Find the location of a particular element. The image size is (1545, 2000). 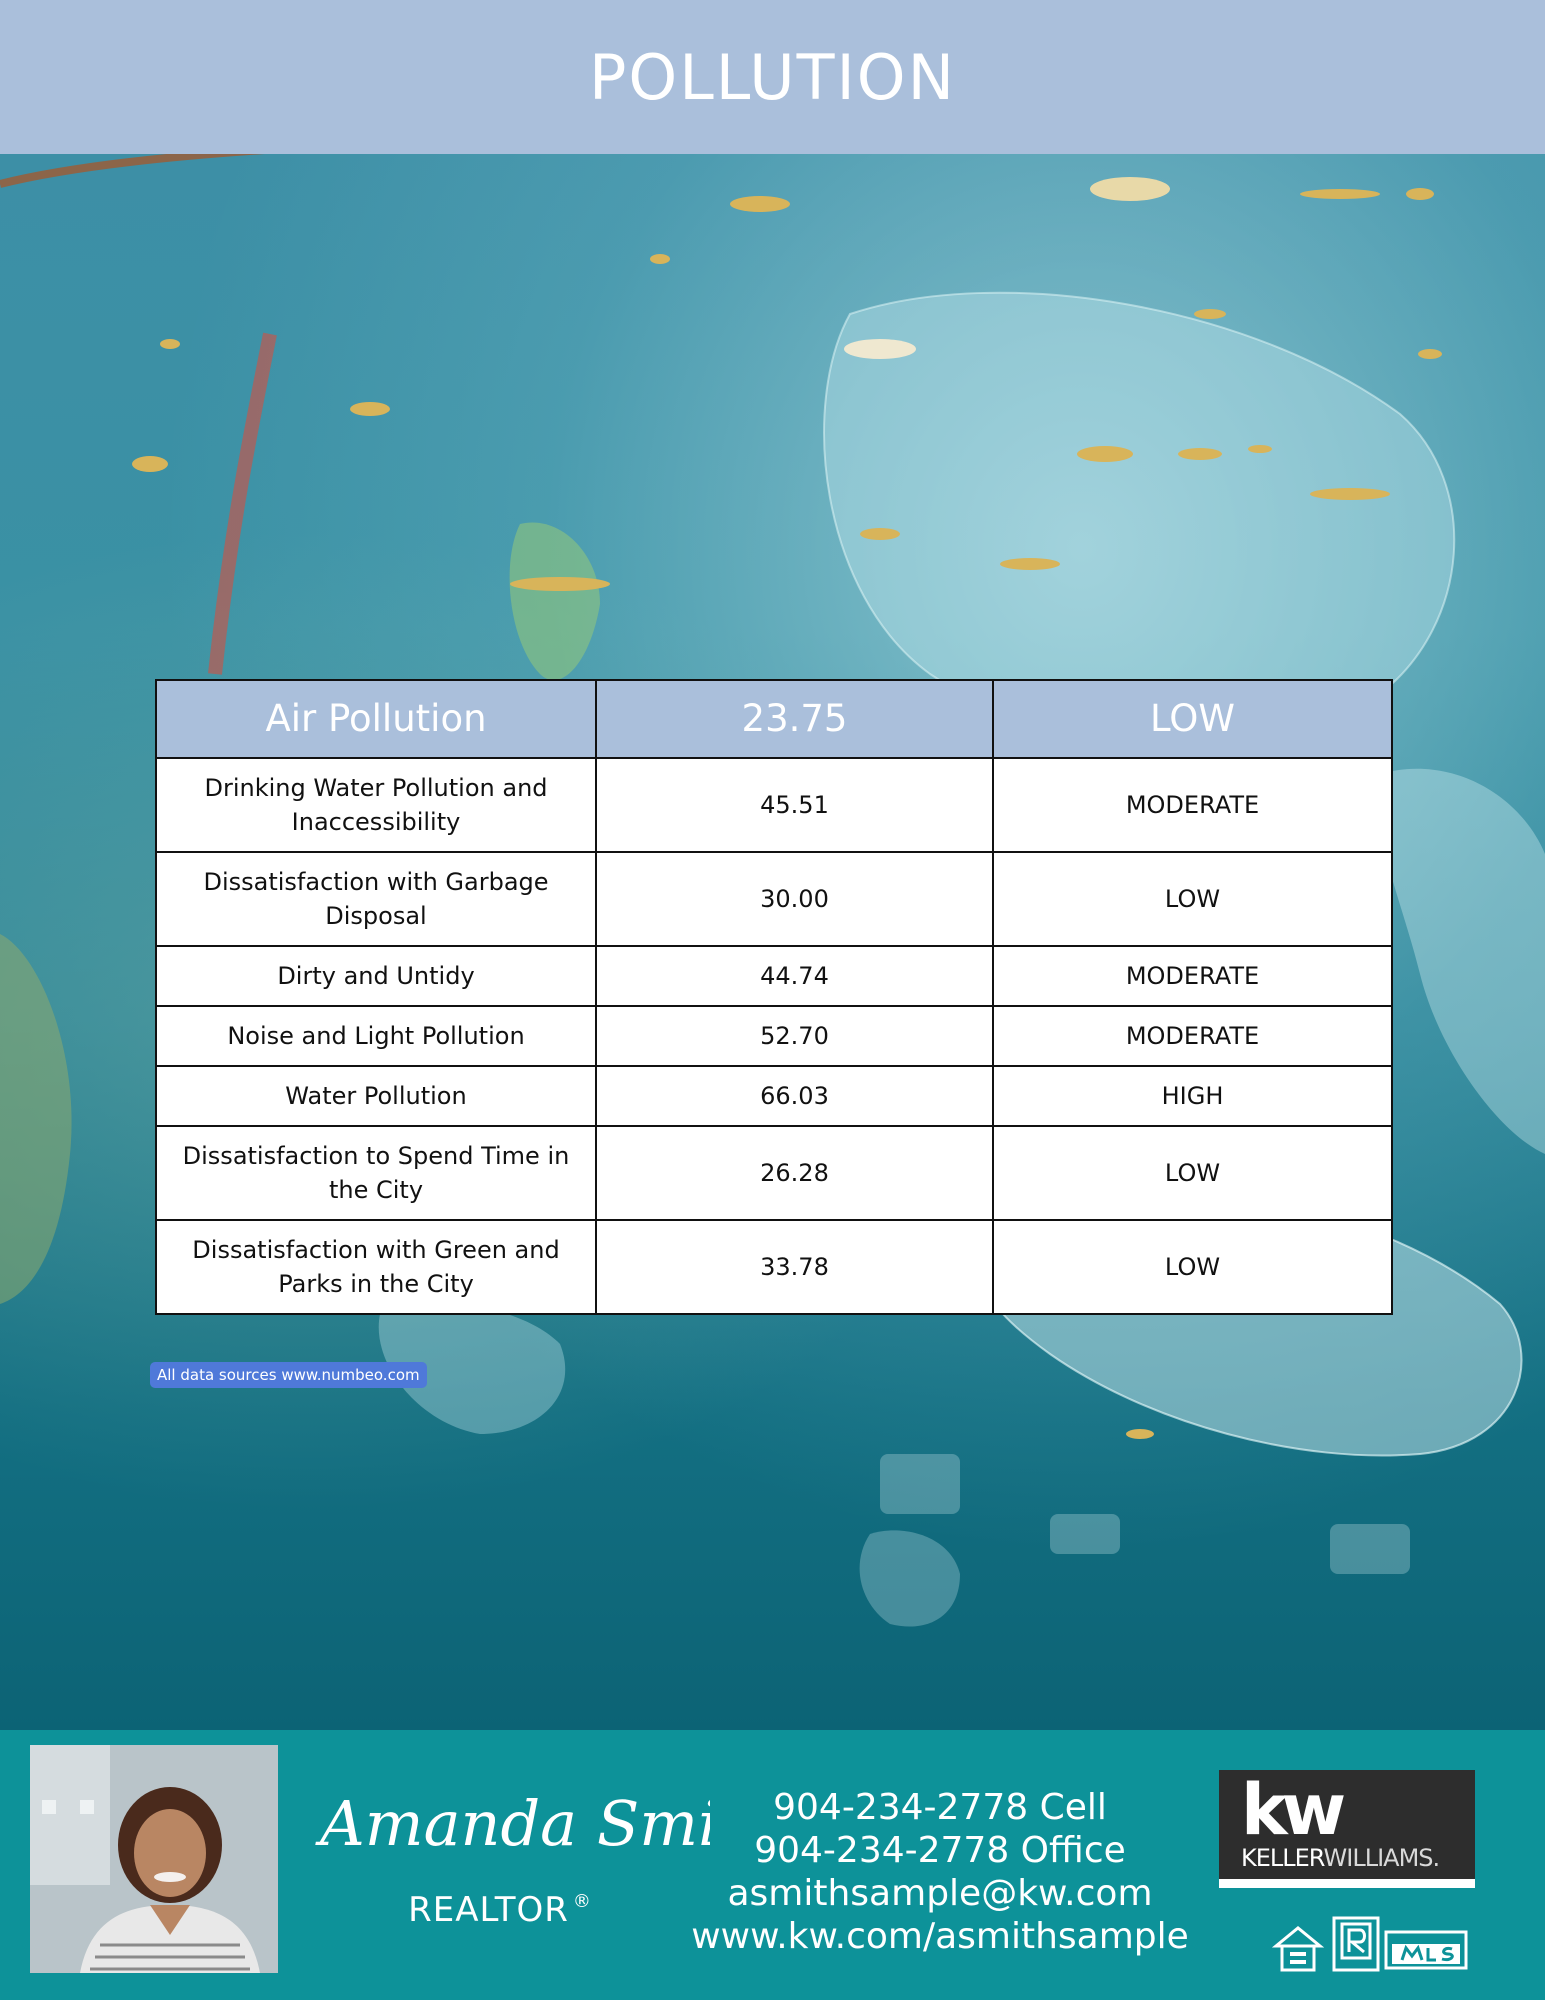

equal-housing-opportunity-icon is located at coordinates (1298, 1949).